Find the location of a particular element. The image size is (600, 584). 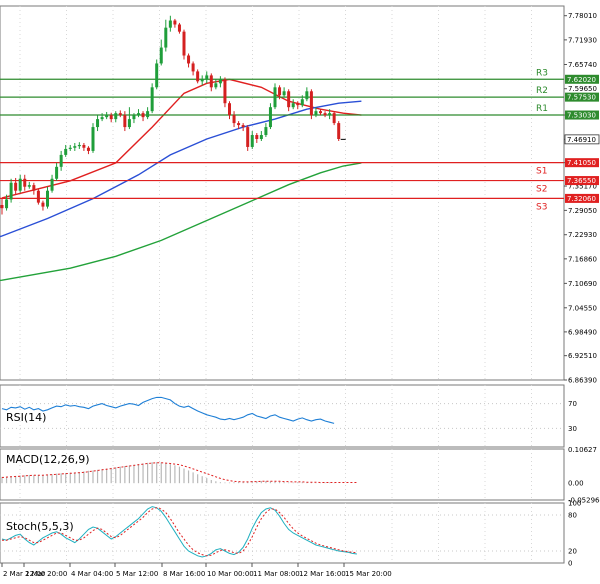

time-tick-label: 8 Mar 16:00 is located at coordinates (184, 574).